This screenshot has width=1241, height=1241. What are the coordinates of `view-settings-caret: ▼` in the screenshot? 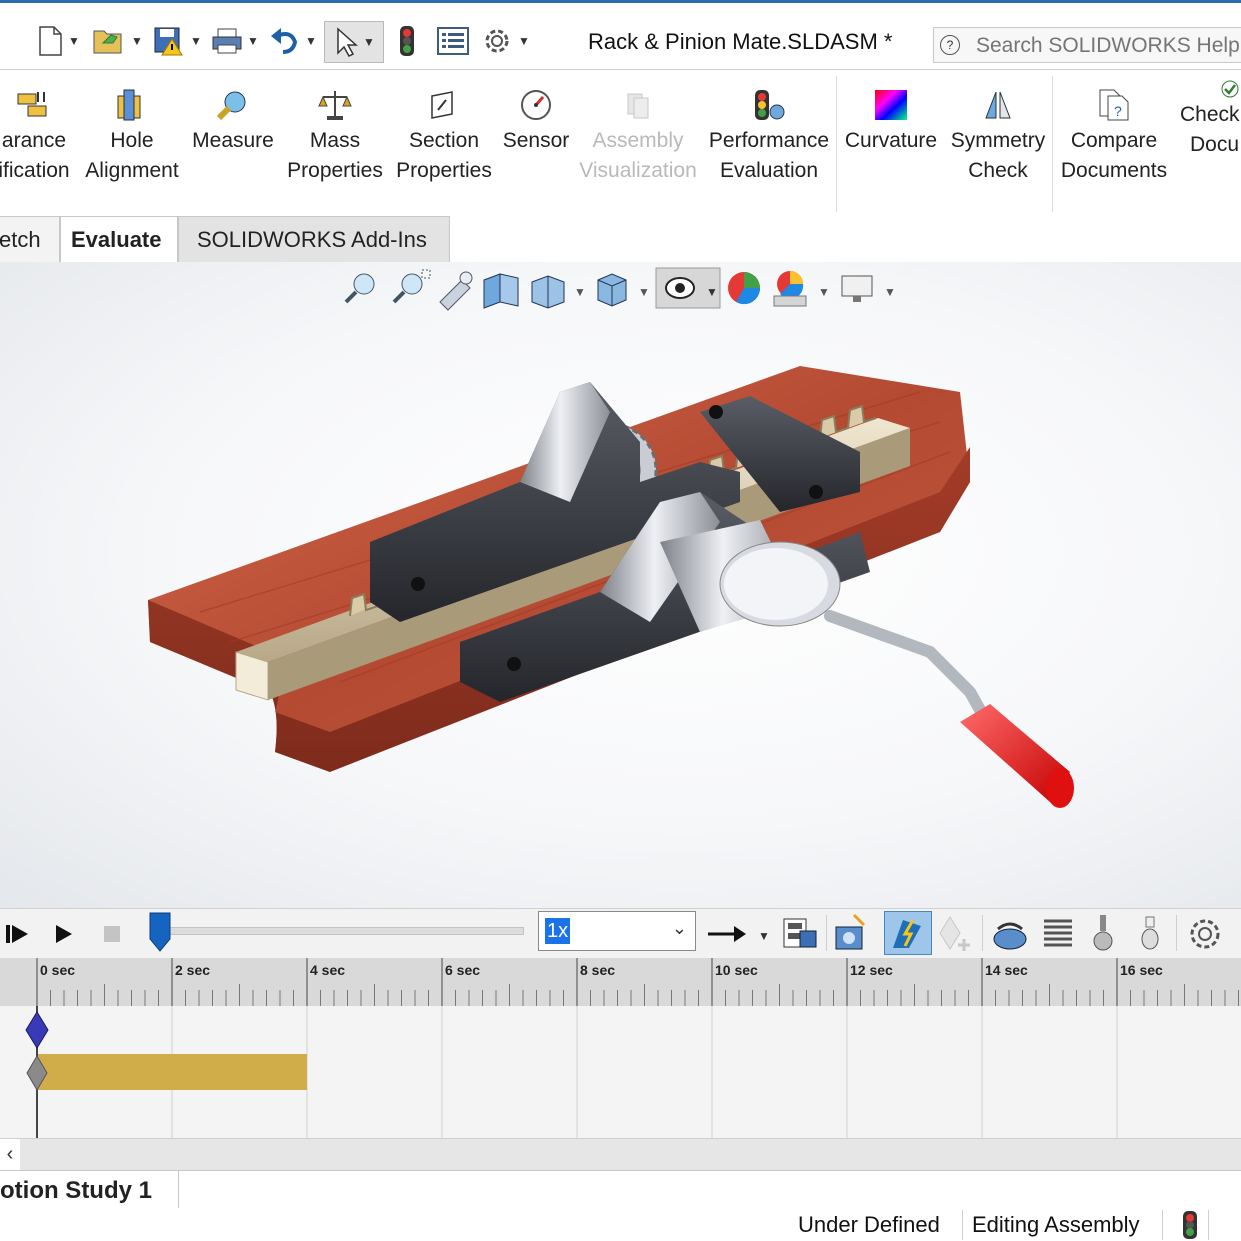 It's located at (890, 292).